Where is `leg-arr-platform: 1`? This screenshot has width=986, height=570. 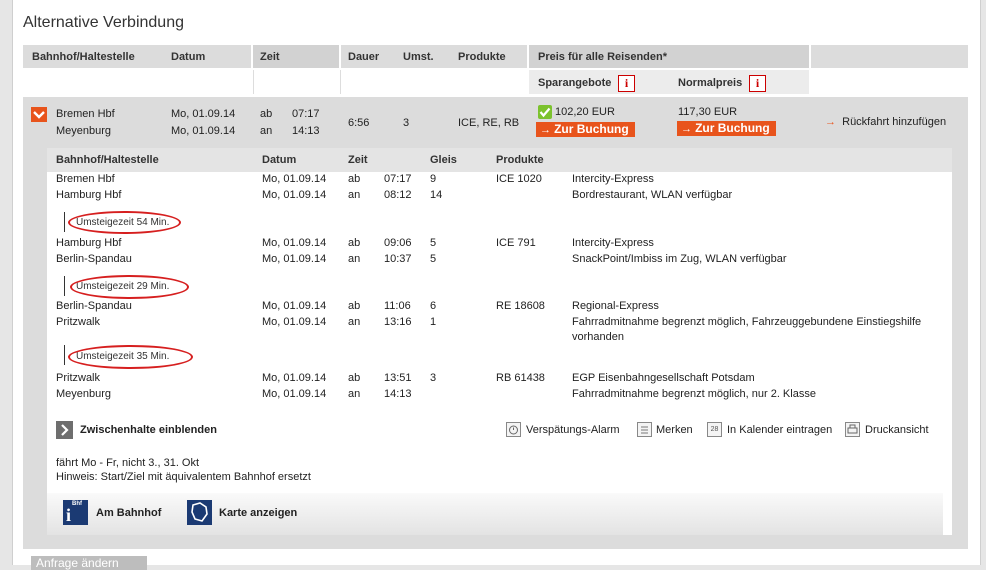
leg-arr-platform: 1 is located at coordinates (433, 322).